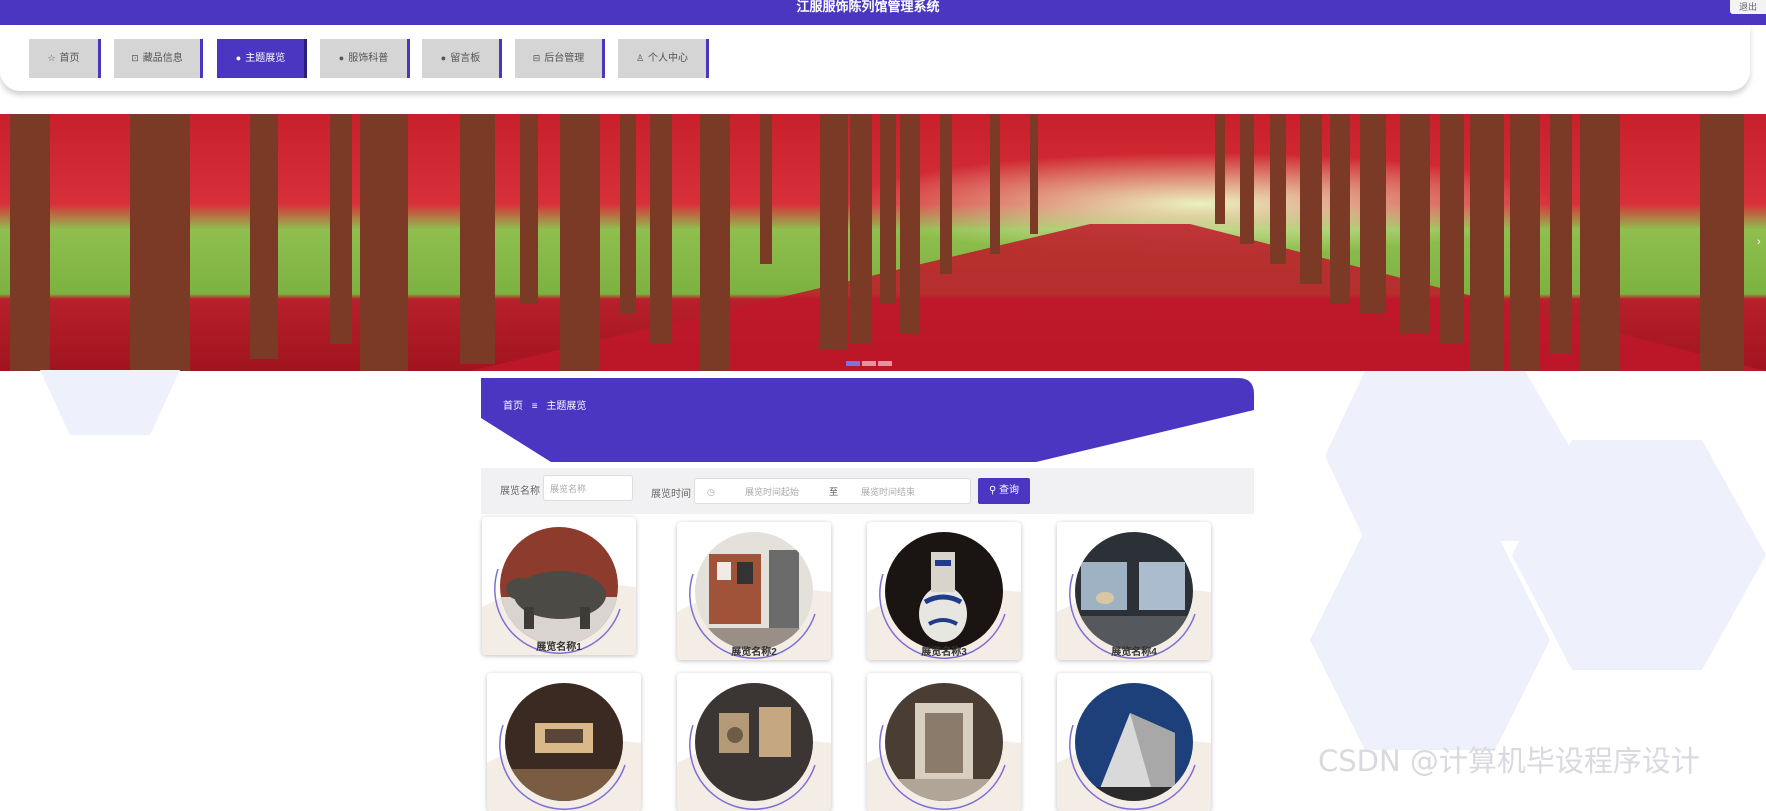 The image size is (1766, 811). What do you see at coordinates (265, 58) in the screenshot?
I see `nav-label: 主题展览` at bounding box center [265, 58].